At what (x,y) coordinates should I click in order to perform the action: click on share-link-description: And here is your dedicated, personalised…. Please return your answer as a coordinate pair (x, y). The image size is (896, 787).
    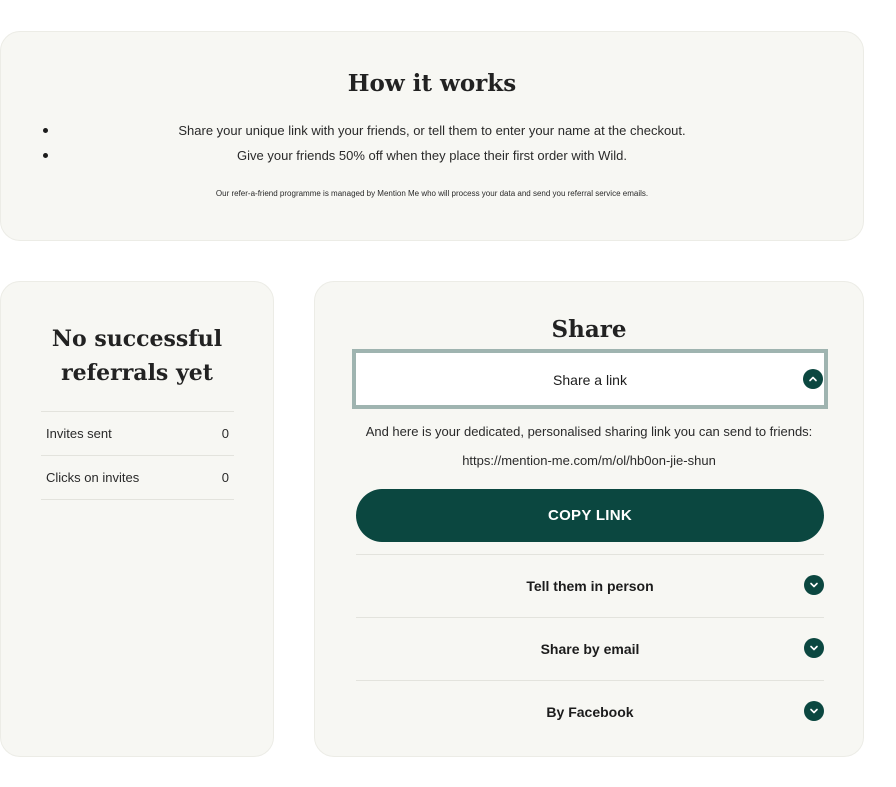
    Looking at the image, I should click on (589, 431).